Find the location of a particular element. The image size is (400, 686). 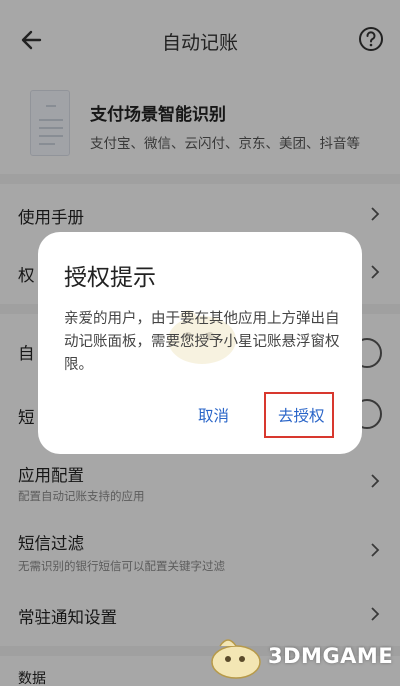

authorize-button: 去授权 is located at coordinates (301, 415).